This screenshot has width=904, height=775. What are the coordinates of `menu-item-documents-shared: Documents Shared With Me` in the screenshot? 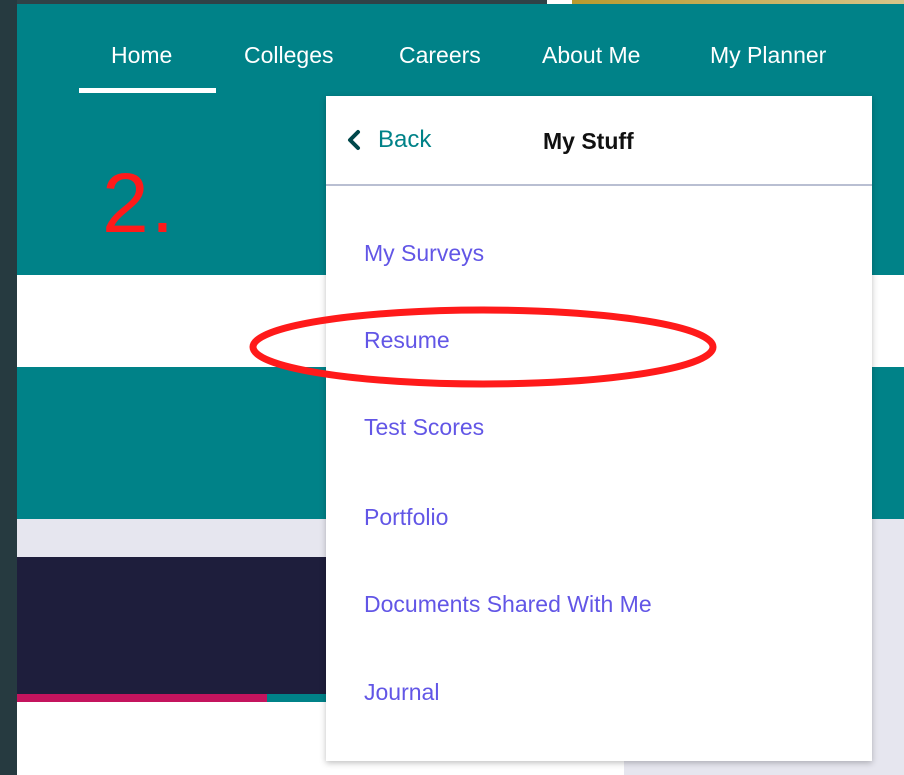 It's located at (508, 604).